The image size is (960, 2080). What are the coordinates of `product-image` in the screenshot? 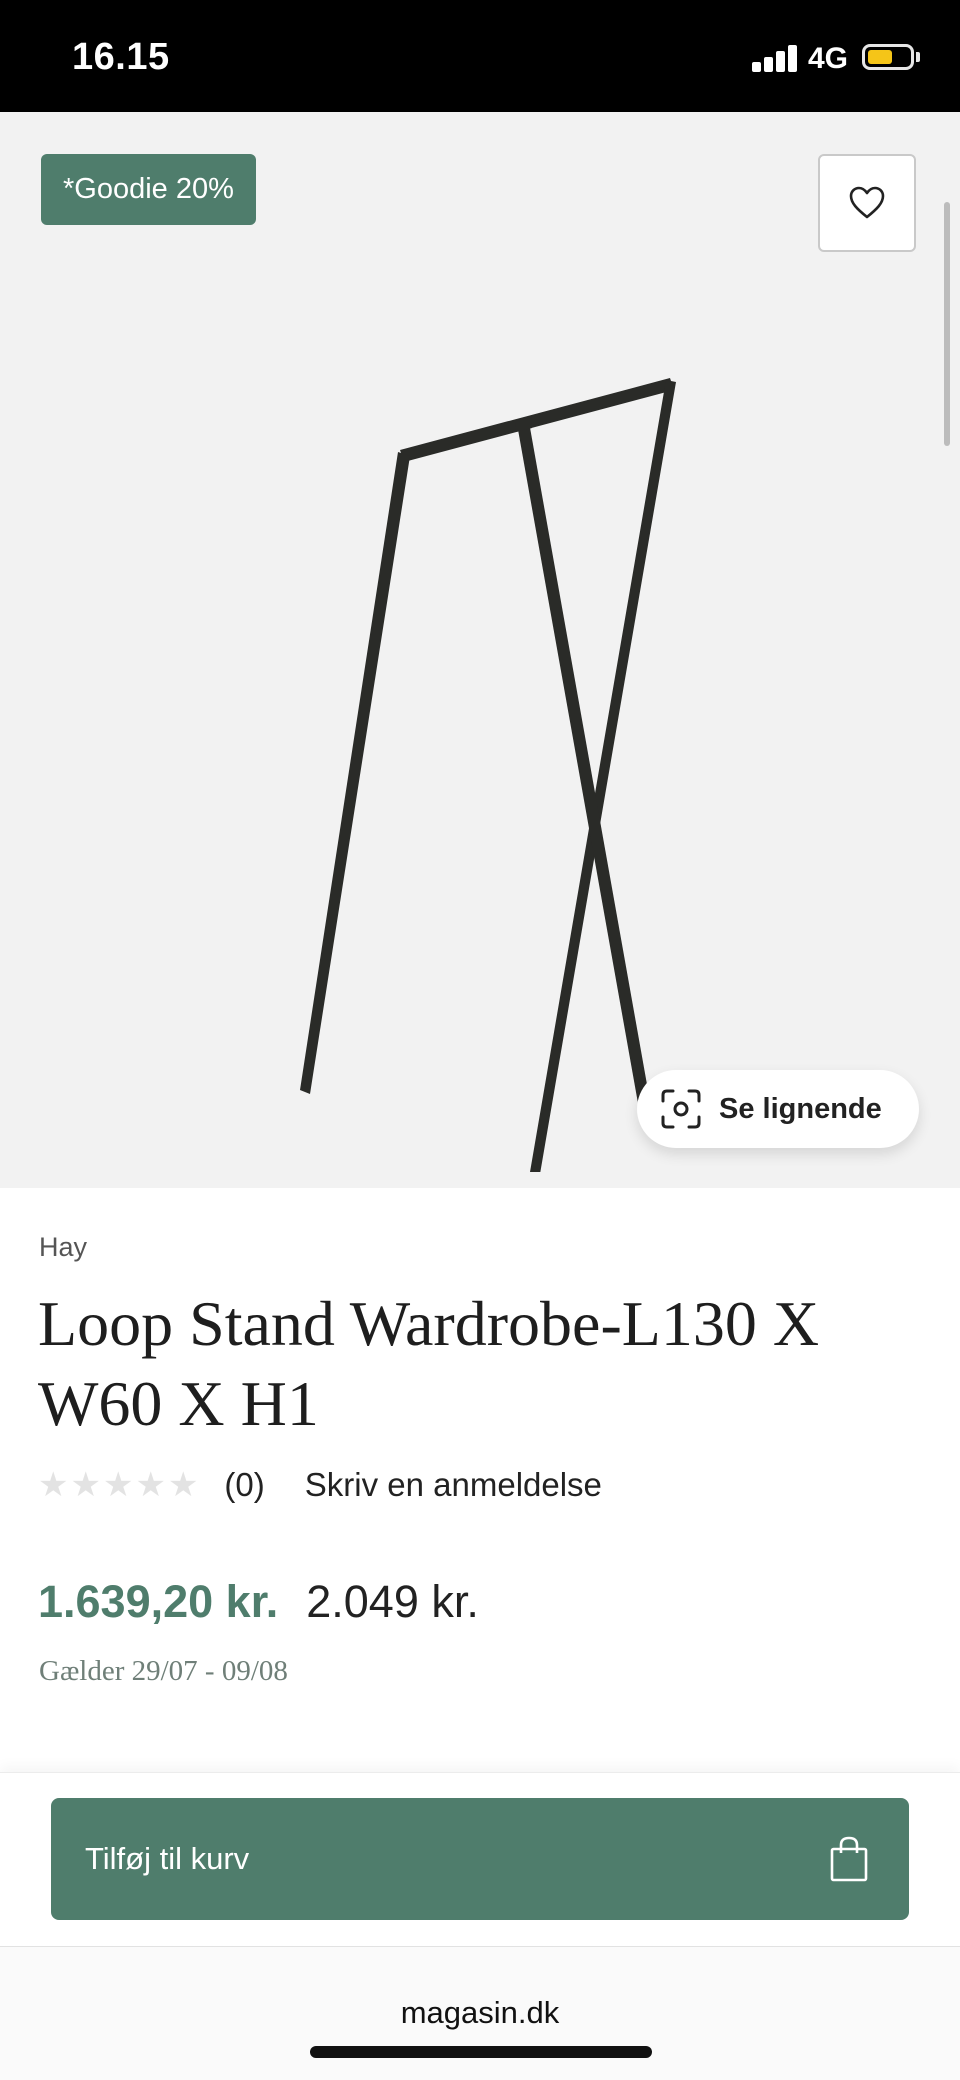 It's located at (488, 775).